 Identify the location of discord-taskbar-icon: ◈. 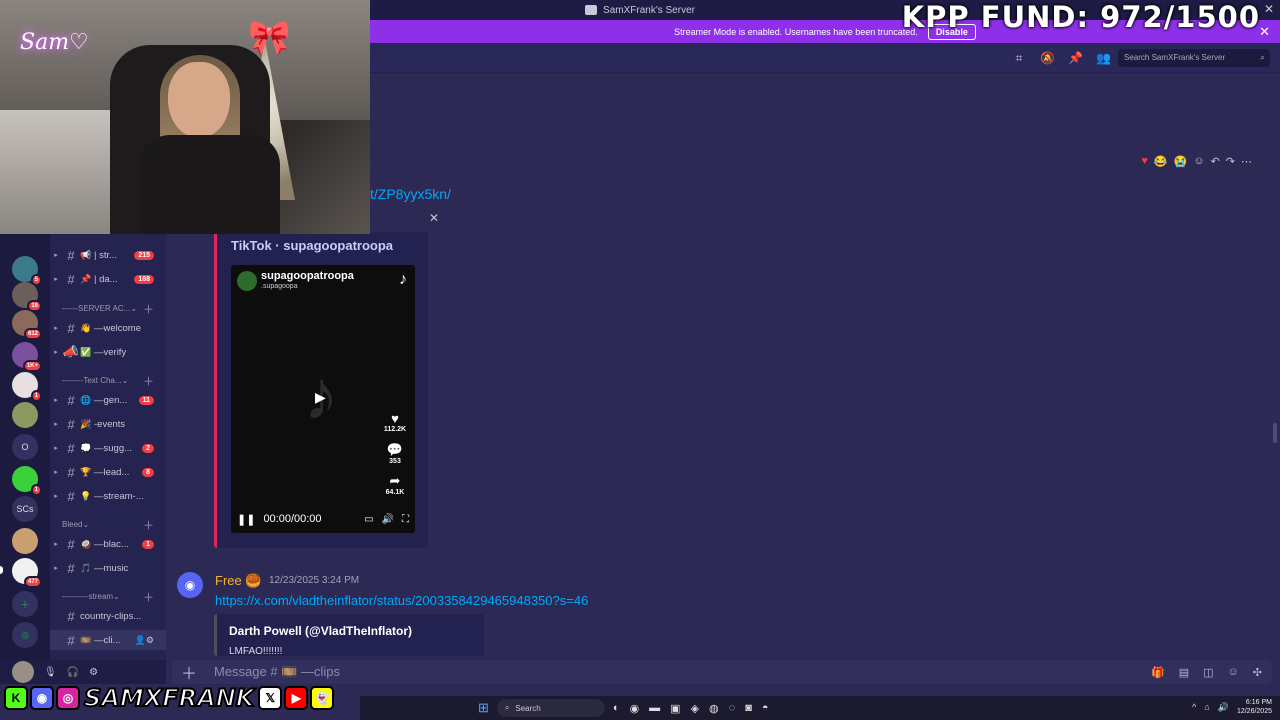
(695, 708).